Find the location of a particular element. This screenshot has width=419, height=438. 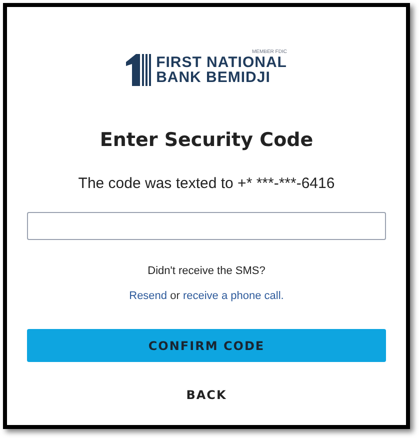

resend-options-text: Resend or receive a phone call. is located at coordinates (206, 296).